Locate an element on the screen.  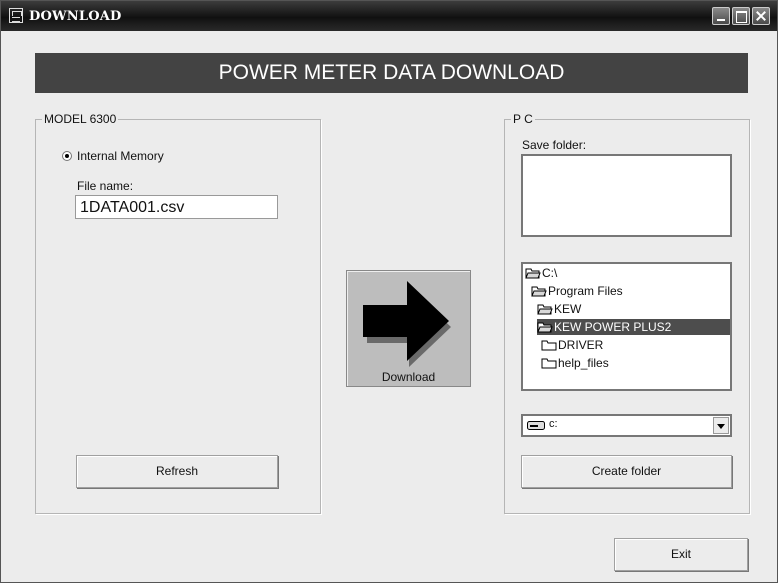
refresh-button: Refresh is located at coordinates (177, 471).